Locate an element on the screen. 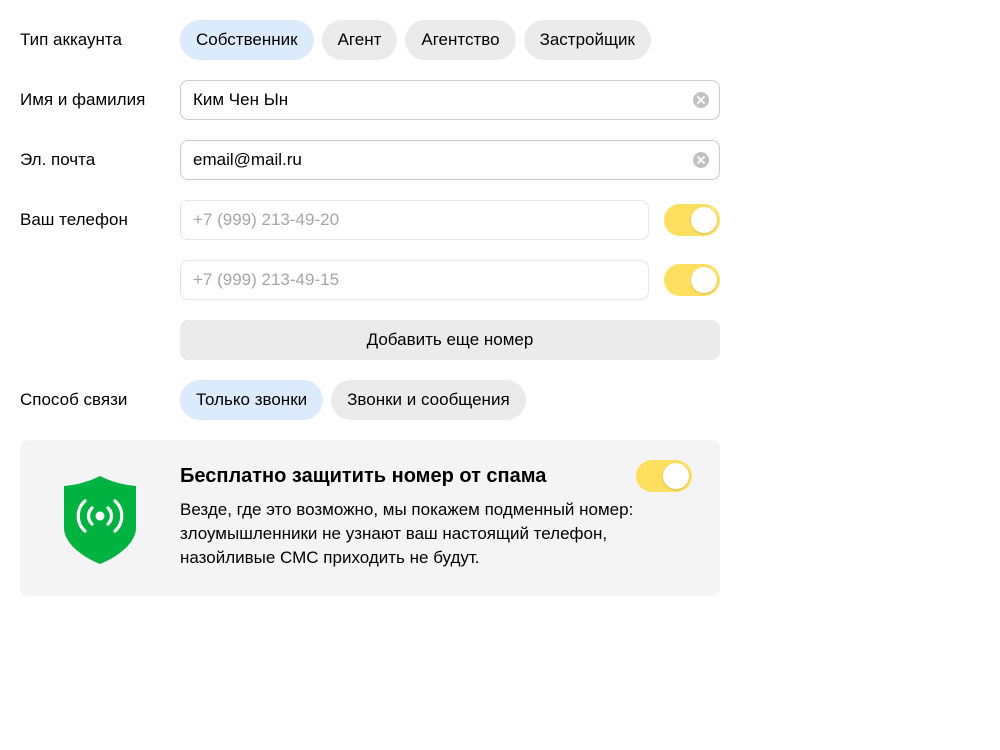 The image size is (1000, 750). phone-1-content is located at coordinates (450, 220).